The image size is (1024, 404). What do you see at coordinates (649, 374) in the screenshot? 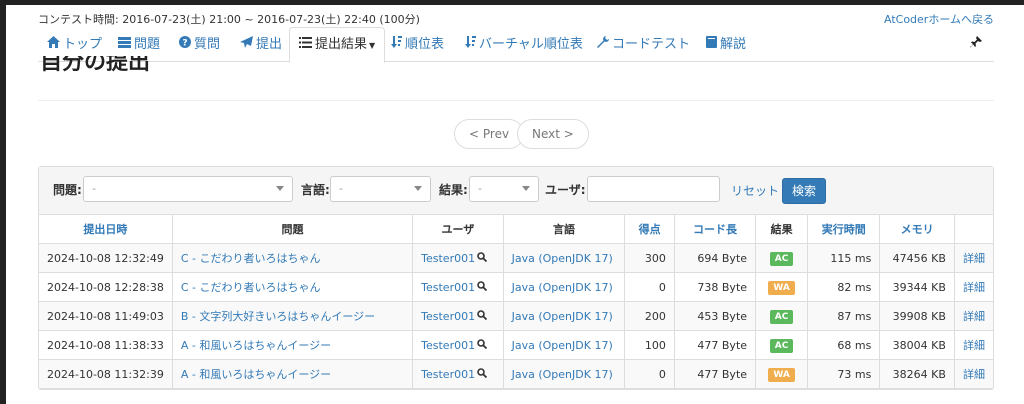
I see `score-cell: 0` at bounding box center [649, 374].